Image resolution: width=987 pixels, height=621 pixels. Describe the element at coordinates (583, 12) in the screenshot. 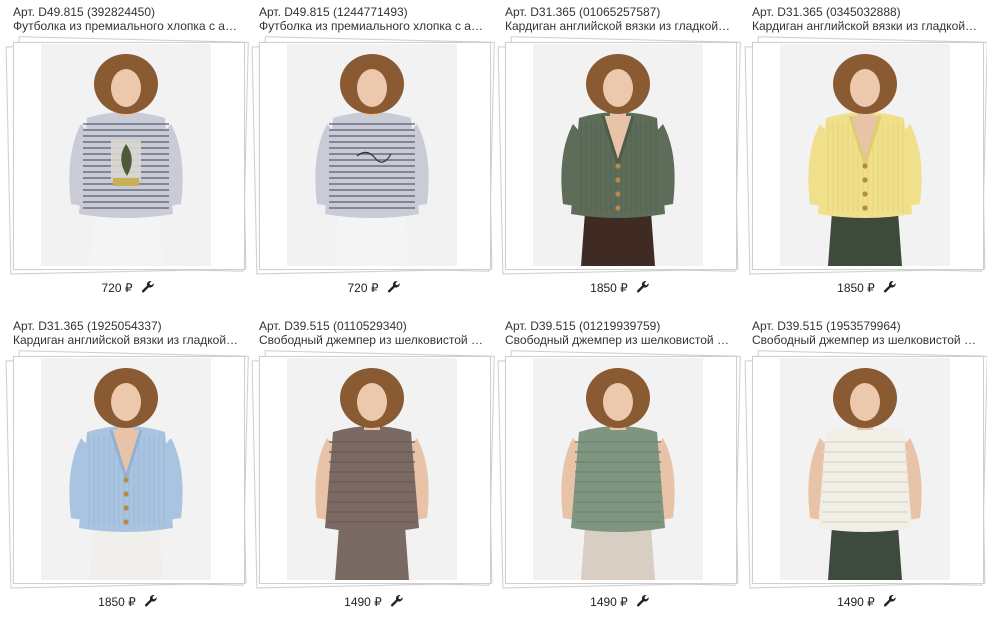

I see `product-article: Арт. D31.365 (01065257587)` at that location.